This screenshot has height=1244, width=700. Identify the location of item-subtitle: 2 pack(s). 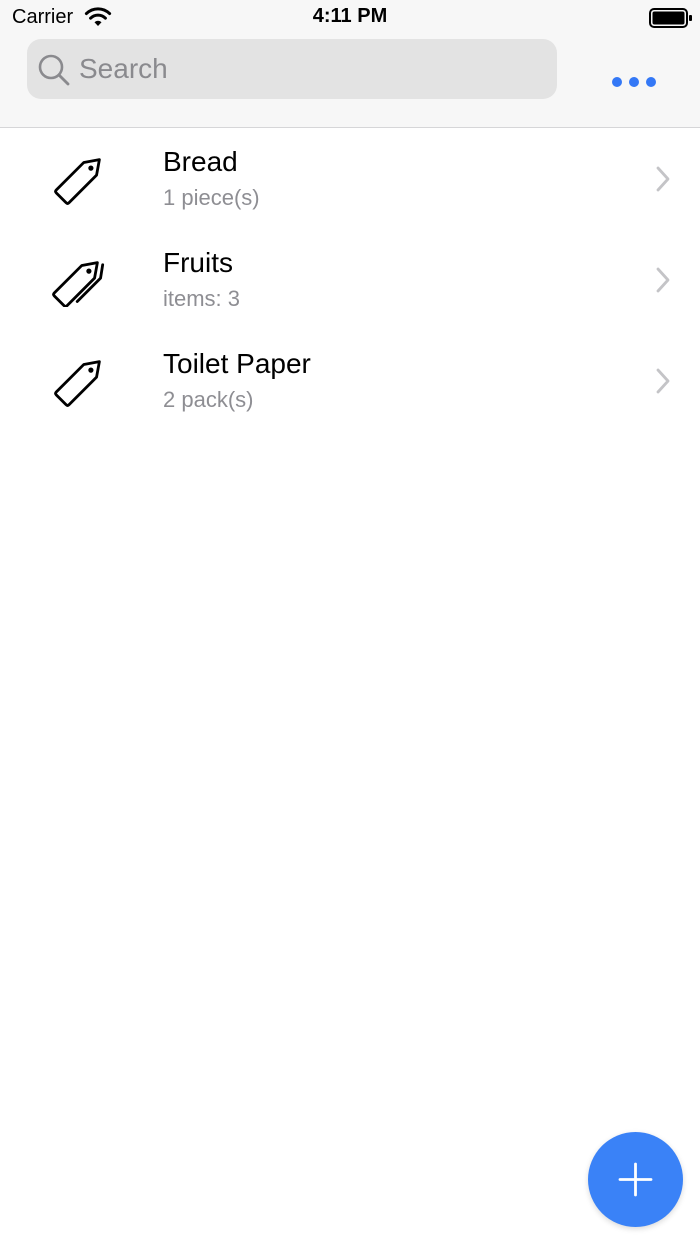
(208, 399).